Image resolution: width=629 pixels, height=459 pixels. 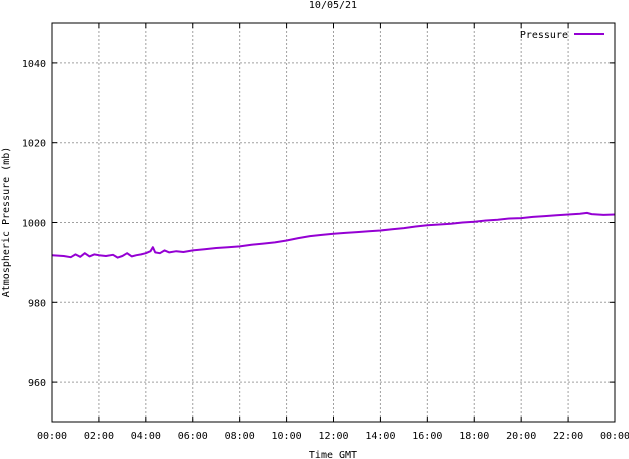 What do you see at coordinates (521, 436) in the screenshot?
I see `x-tick-label: 20:00` at bounding box center [521, 436].